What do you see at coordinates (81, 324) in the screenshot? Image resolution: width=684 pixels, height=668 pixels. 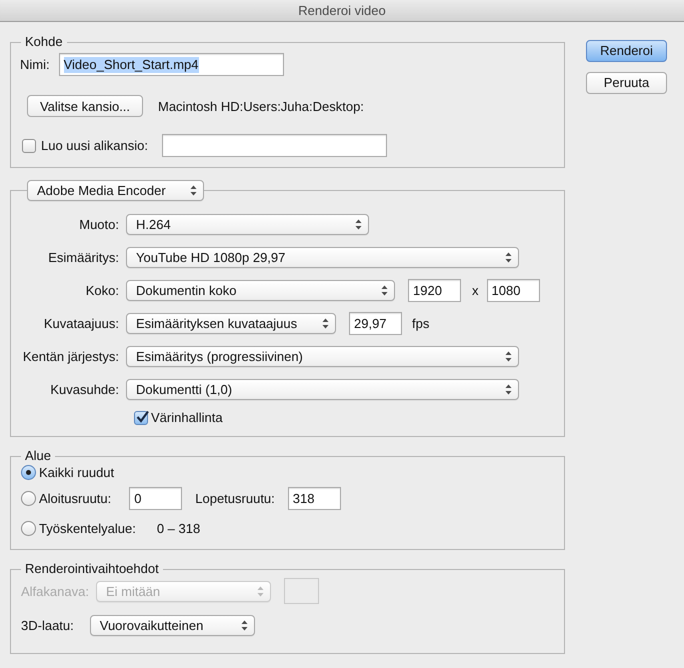 I see `field-label: Kuvataajuus:` at bounding box center [81, 324].